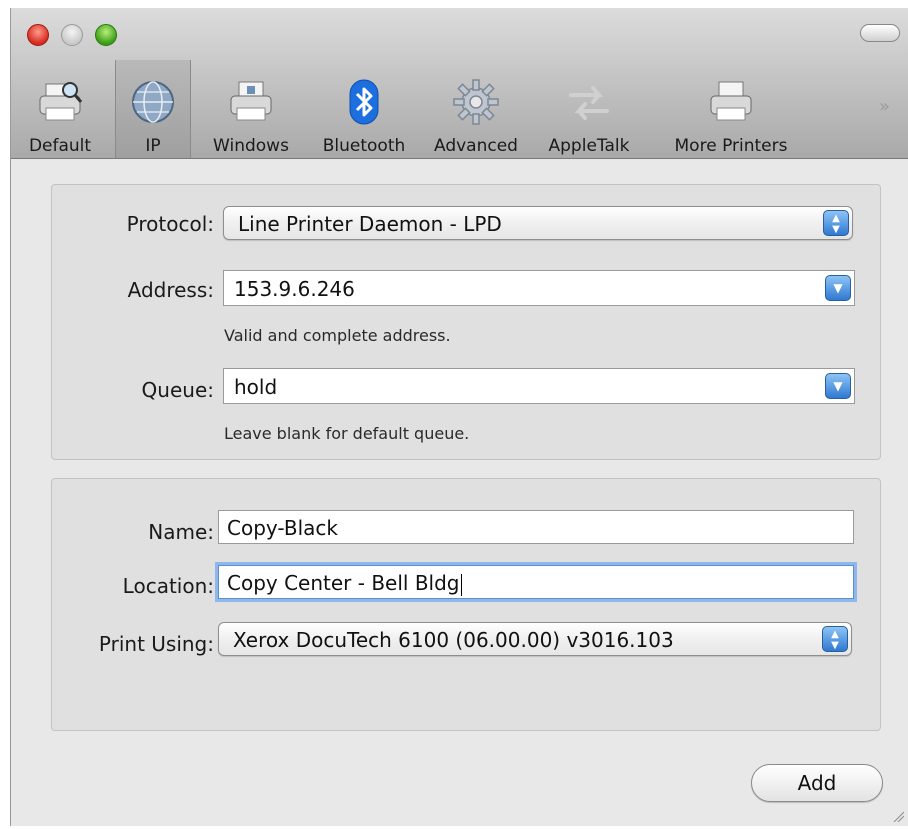 This screenshot has height=829, width=908. I want to click on queue-combo: hold ▼, so click(539, 386).